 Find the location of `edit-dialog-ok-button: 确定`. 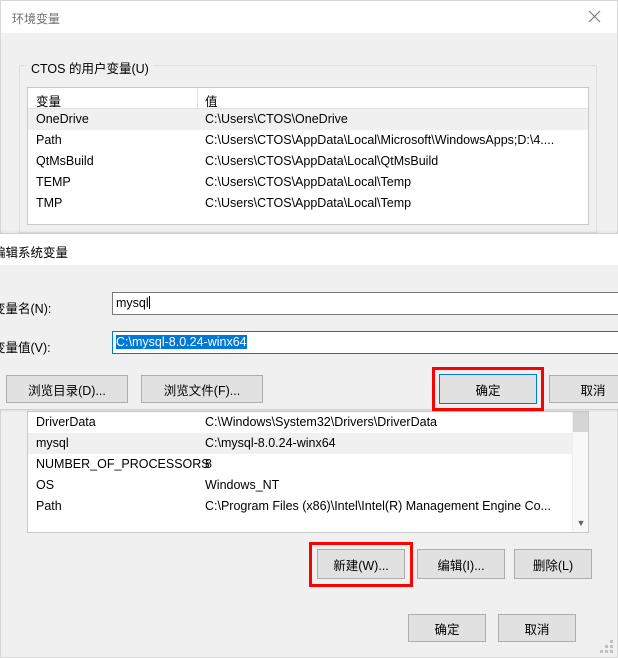

edit-dialog-ok-button: 确定 is located at coordinates (488, 389).